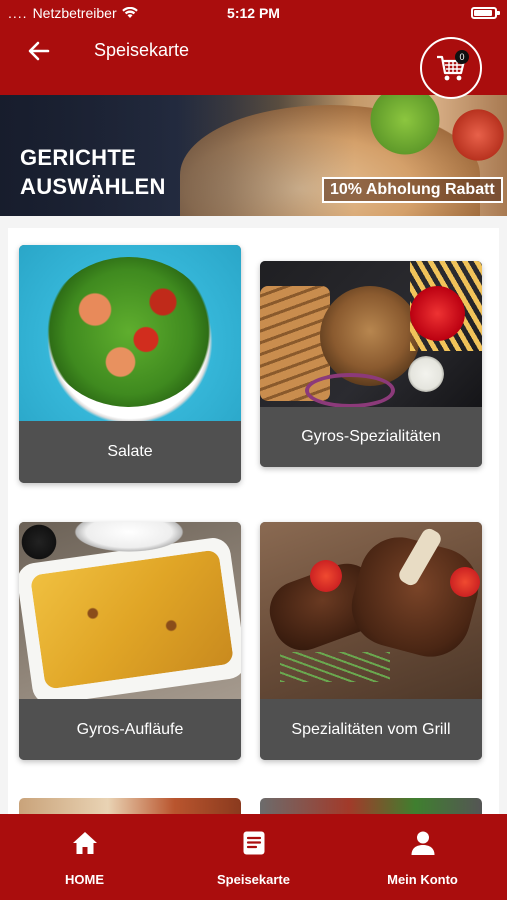 This screenshot has height=900, width=507. What do you see at coordinates (485, 13) in the screenshot?
I see `battery-icon` at bounding box center [485, 13].